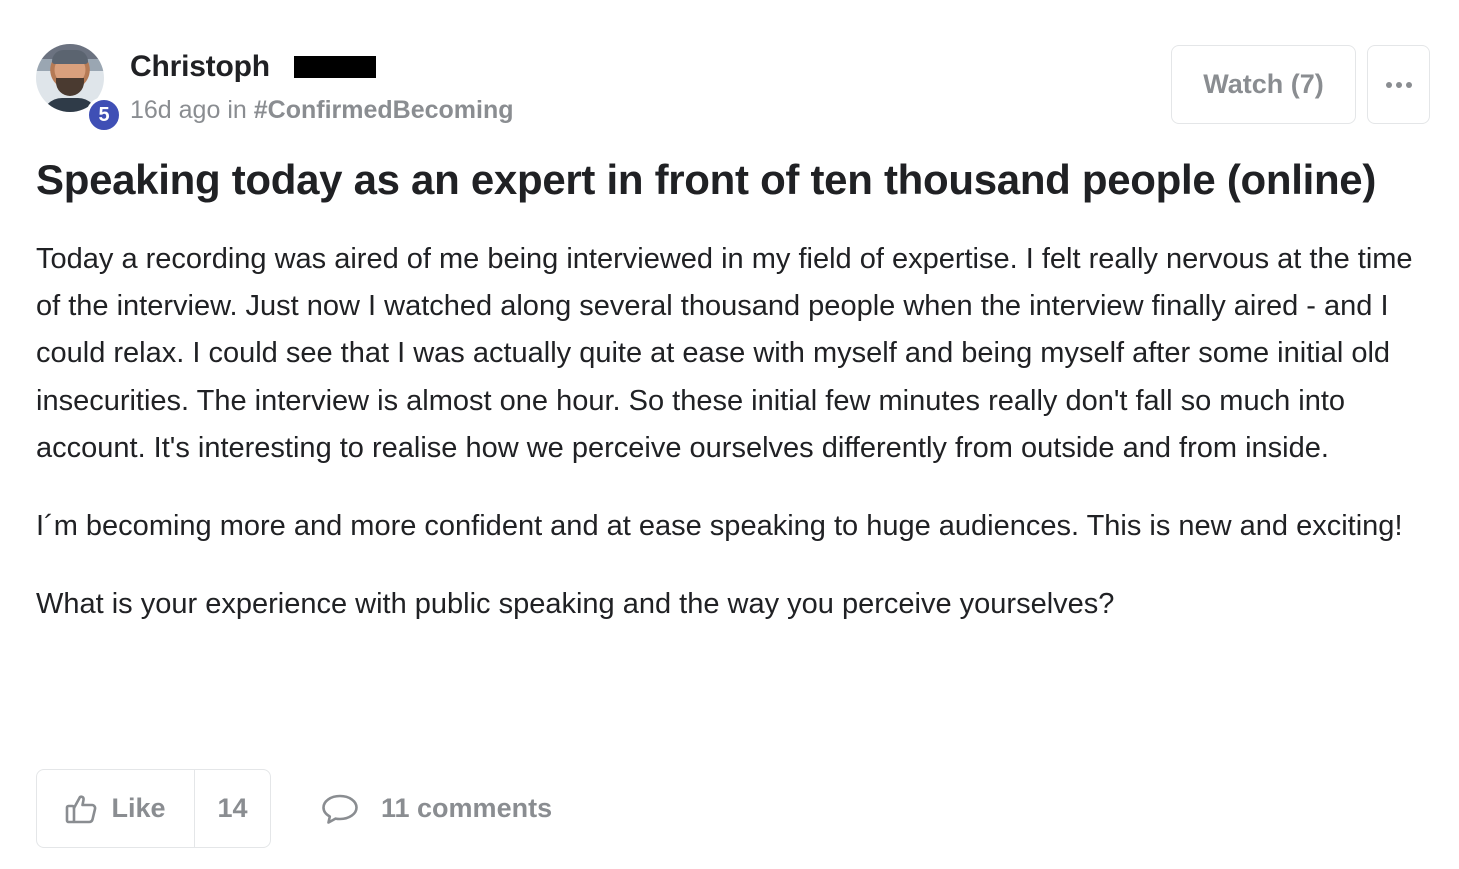 Image resolution: width=1459 pixels, height=869 pixels. I want to click on like-group: Like 14, so click(153, 808).